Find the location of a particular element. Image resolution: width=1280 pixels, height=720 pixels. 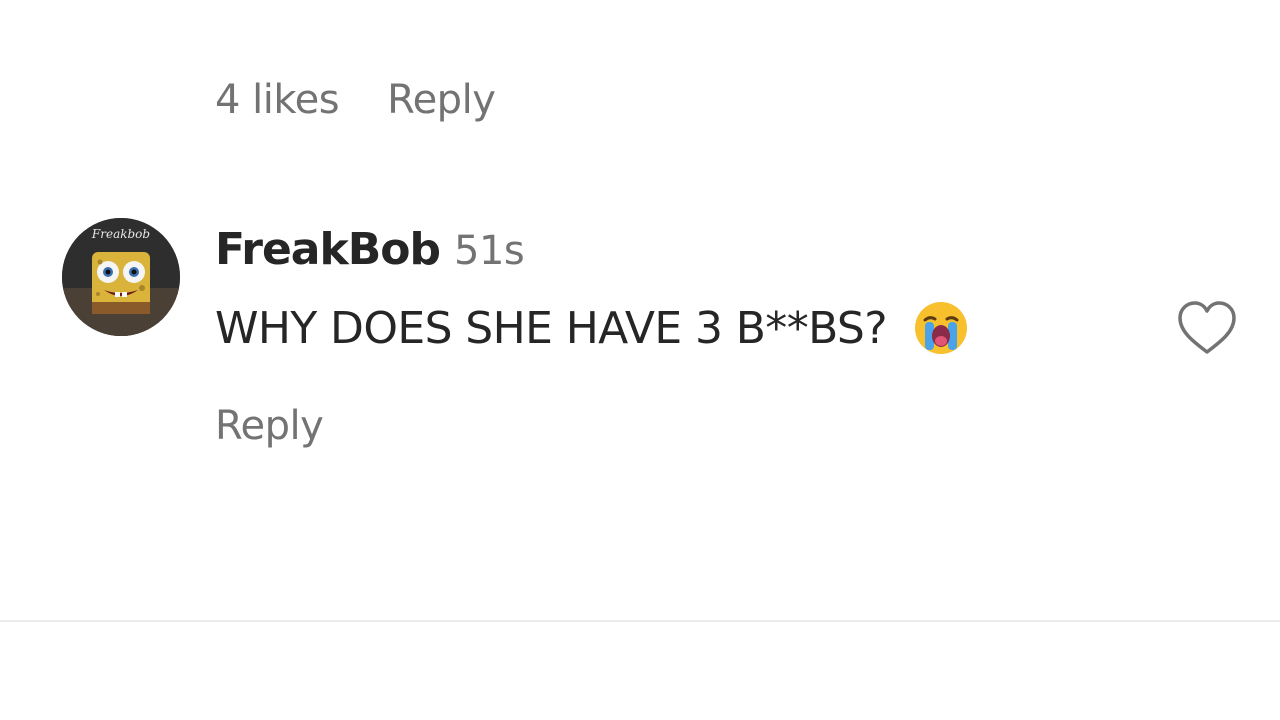

loudly-crying-face-icon is located at coordinates (941, 328).